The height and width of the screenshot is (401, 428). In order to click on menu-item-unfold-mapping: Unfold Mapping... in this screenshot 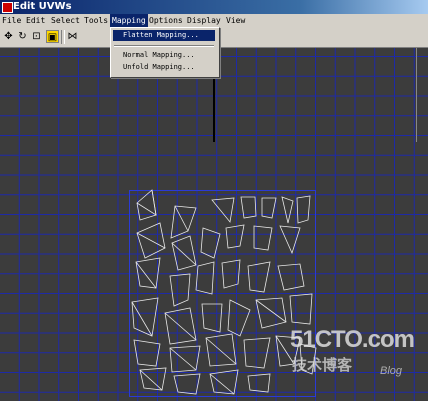, I will do `click(164, 67)`.